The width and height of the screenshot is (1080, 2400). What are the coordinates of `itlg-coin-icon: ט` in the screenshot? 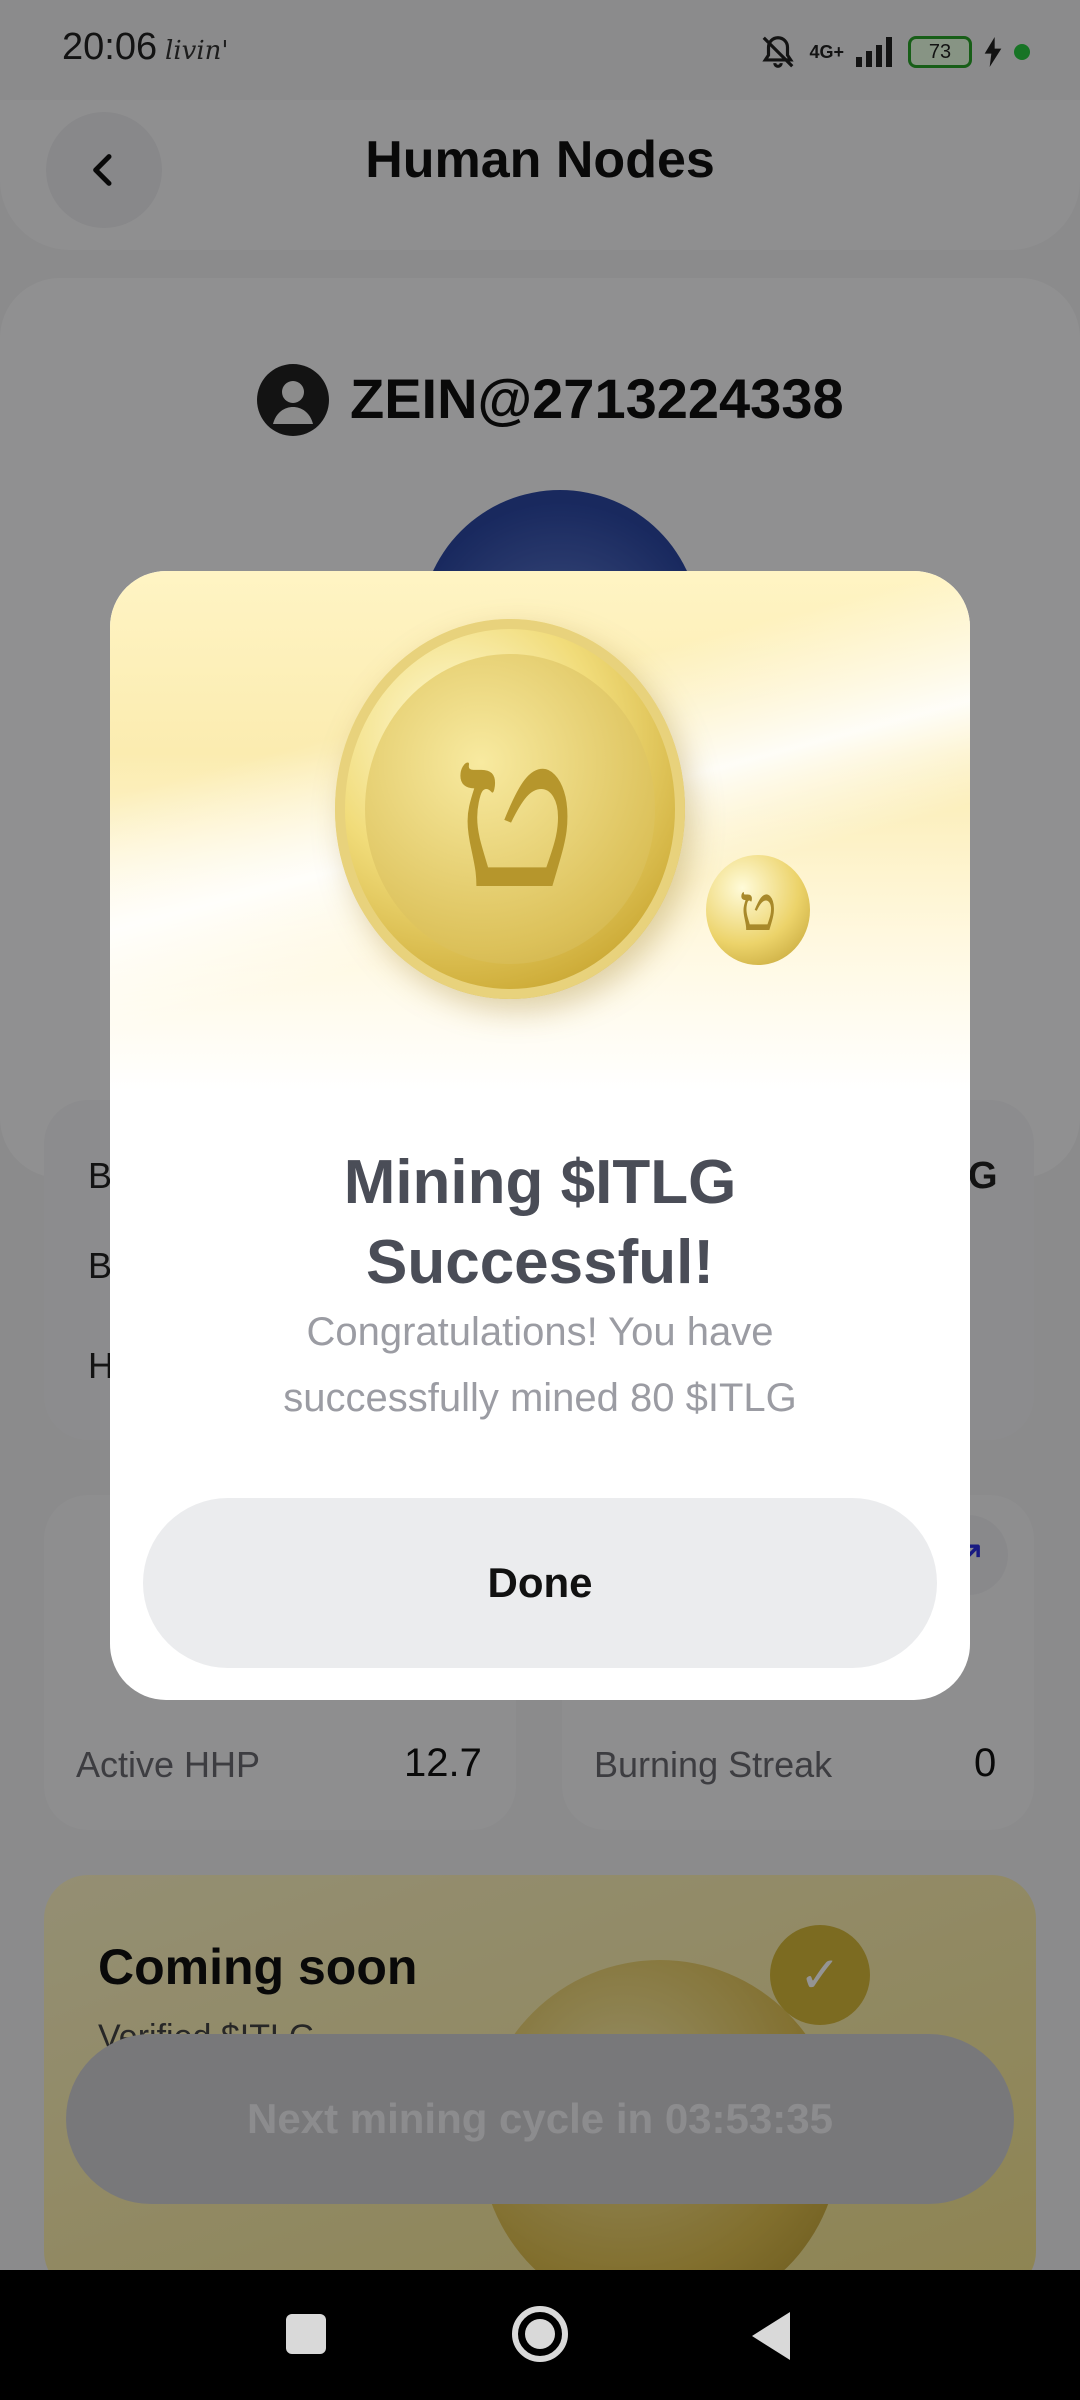 It's located at (510, 809).